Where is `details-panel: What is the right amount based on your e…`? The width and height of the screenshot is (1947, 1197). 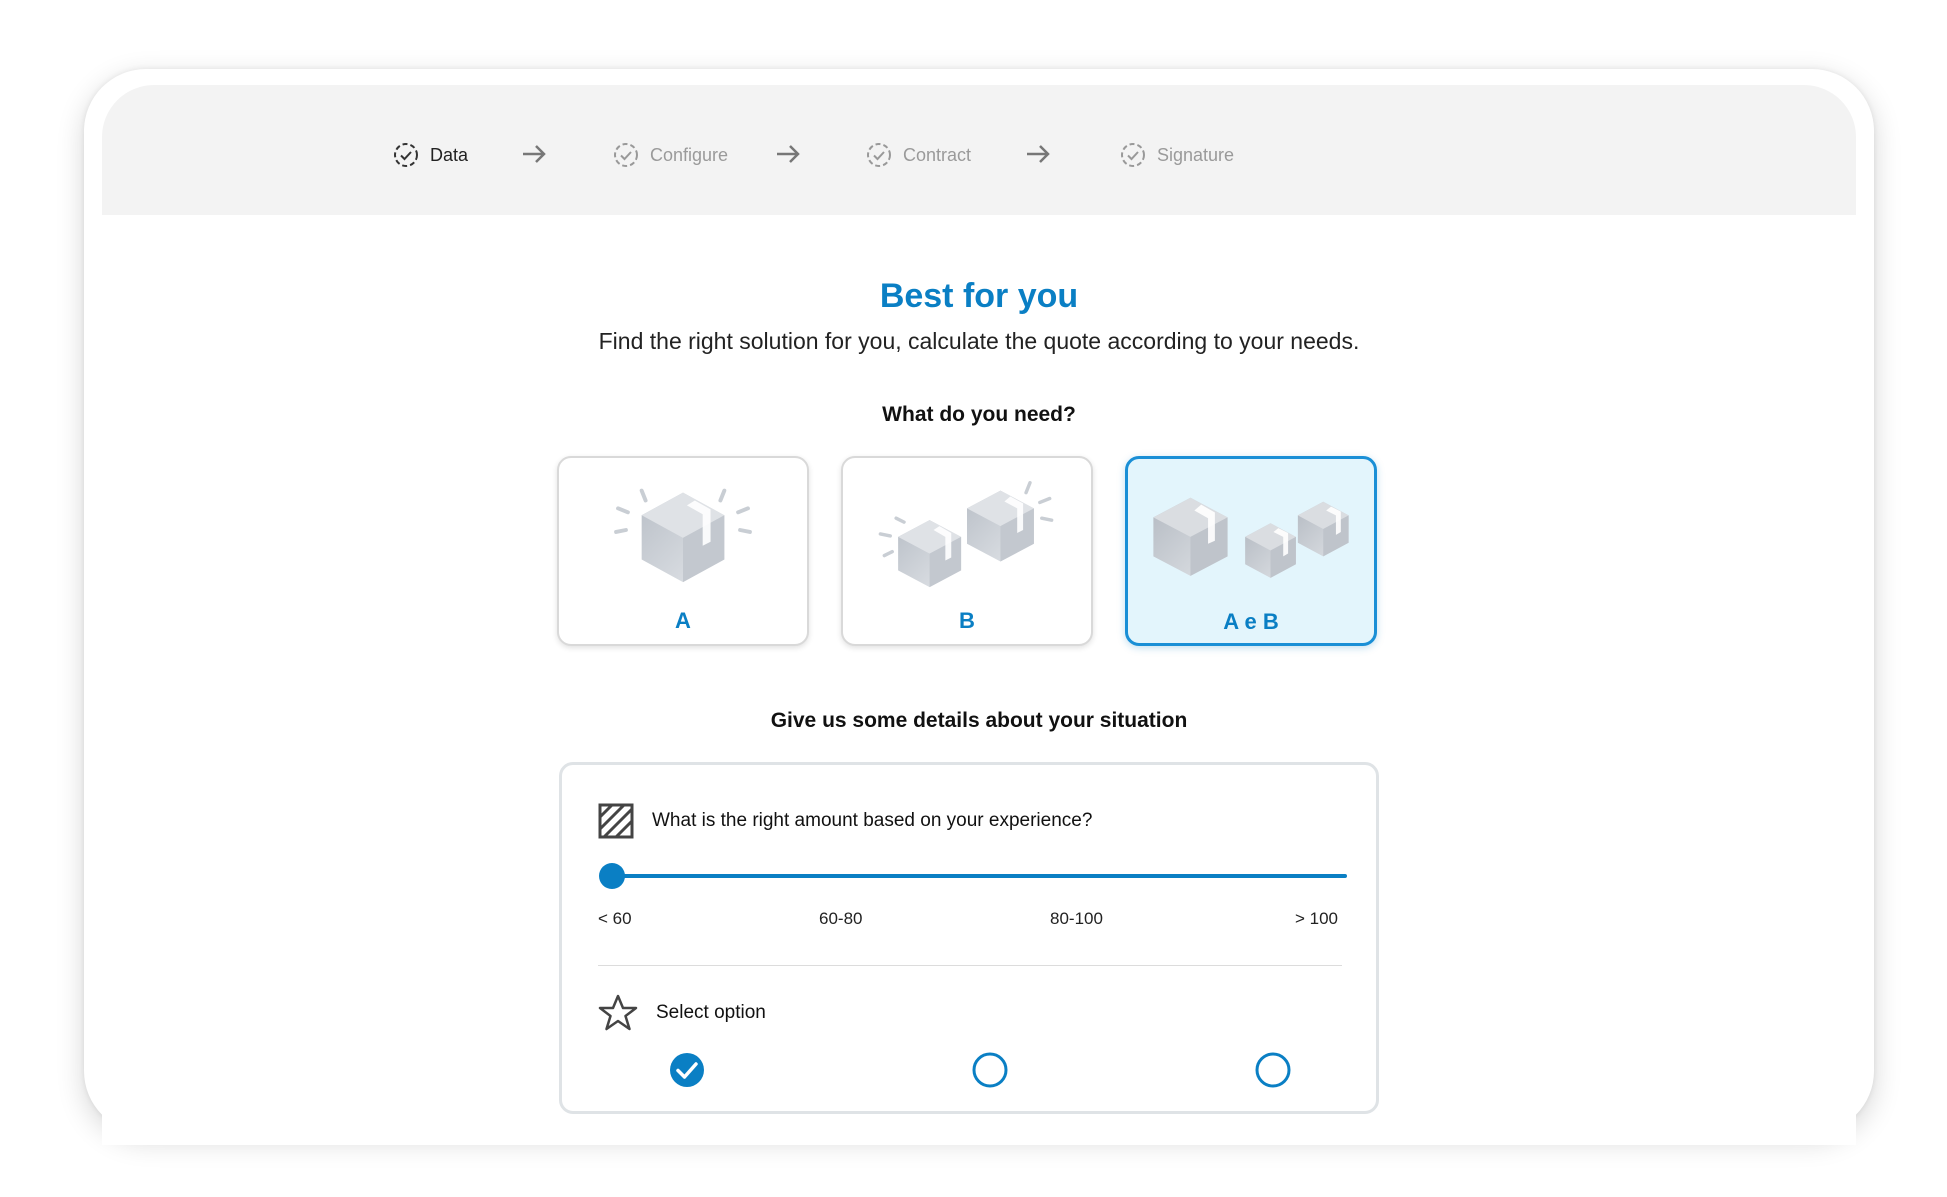 details-panel: What is the right amount based on your e… is located at coordinates (969, 938).